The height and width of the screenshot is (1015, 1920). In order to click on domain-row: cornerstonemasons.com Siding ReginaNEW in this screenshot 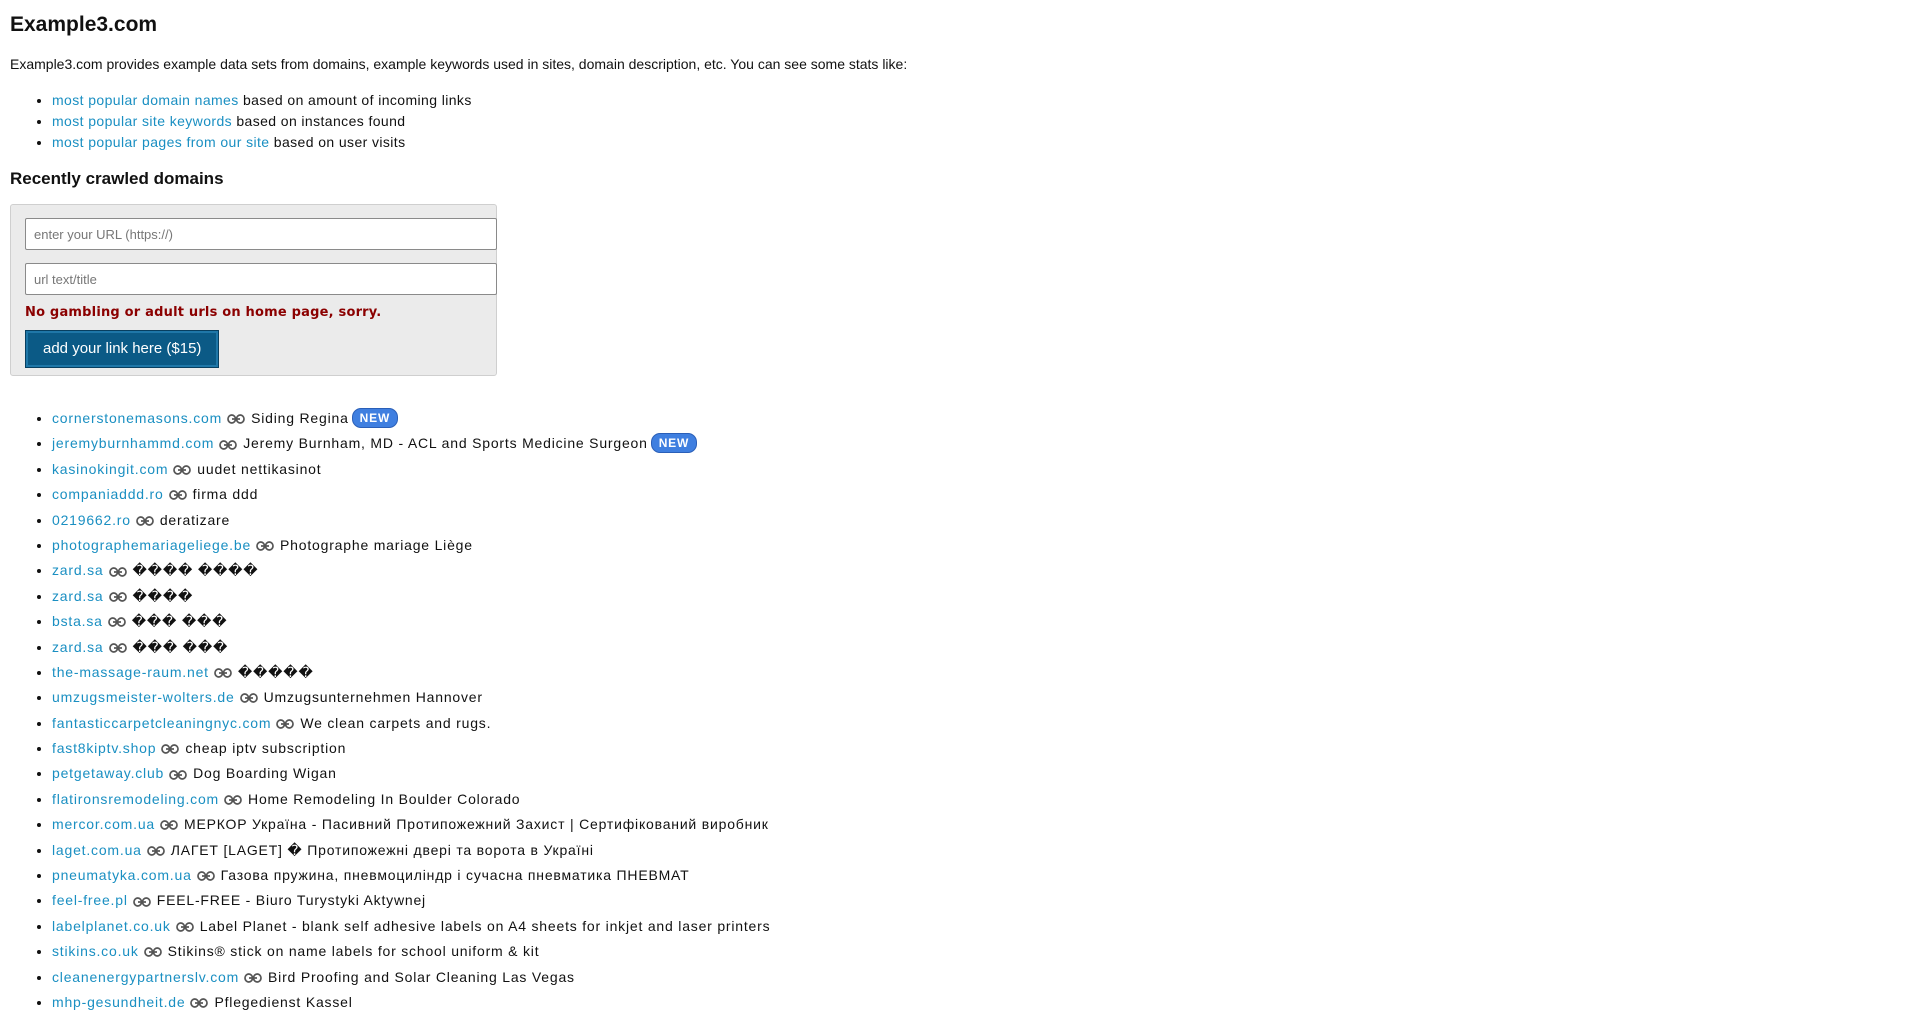, I will do `click(981, 418)`.